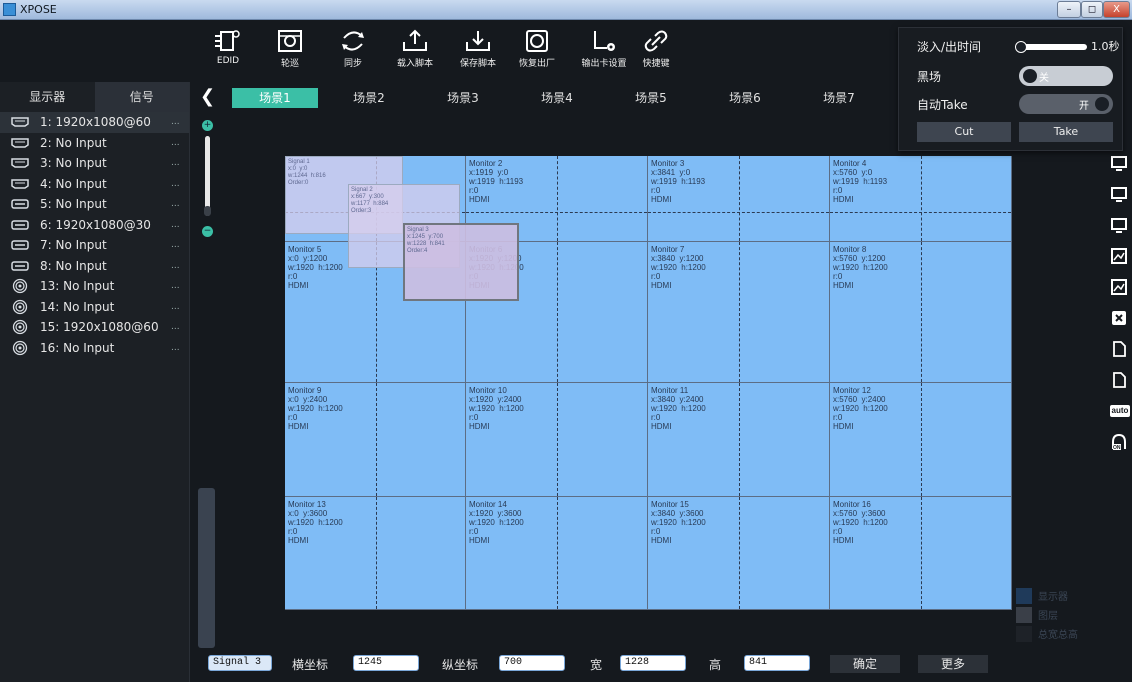 The image size is (1132, 682). Describe the element at coordinates (739, 199) in the screenshot. I see `monitor-tile: Monitor 3 x:3841 y:0 w:1919 h:1193 r:0 HDMI` at that location.